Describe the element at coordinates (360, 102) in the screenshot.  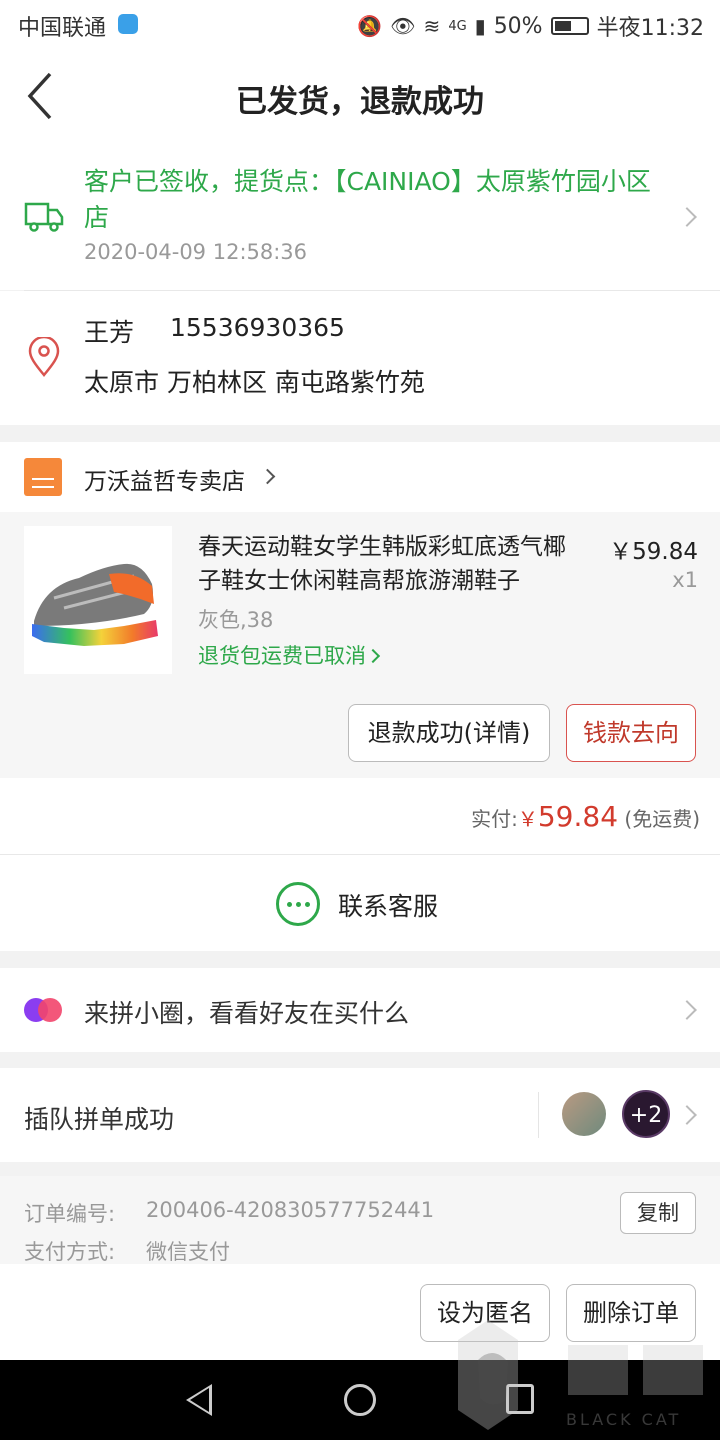
I see `page-title: 已发货，退款成功` at that location.